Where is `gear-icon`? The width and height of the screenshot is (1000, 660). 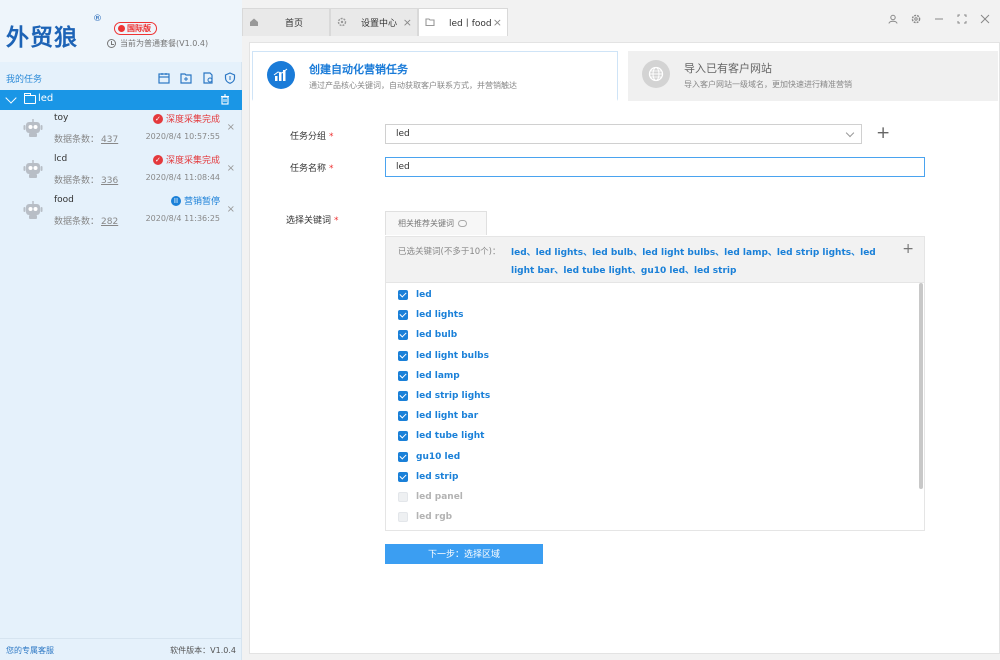 gear-icon is located at coordinates (342, 23).